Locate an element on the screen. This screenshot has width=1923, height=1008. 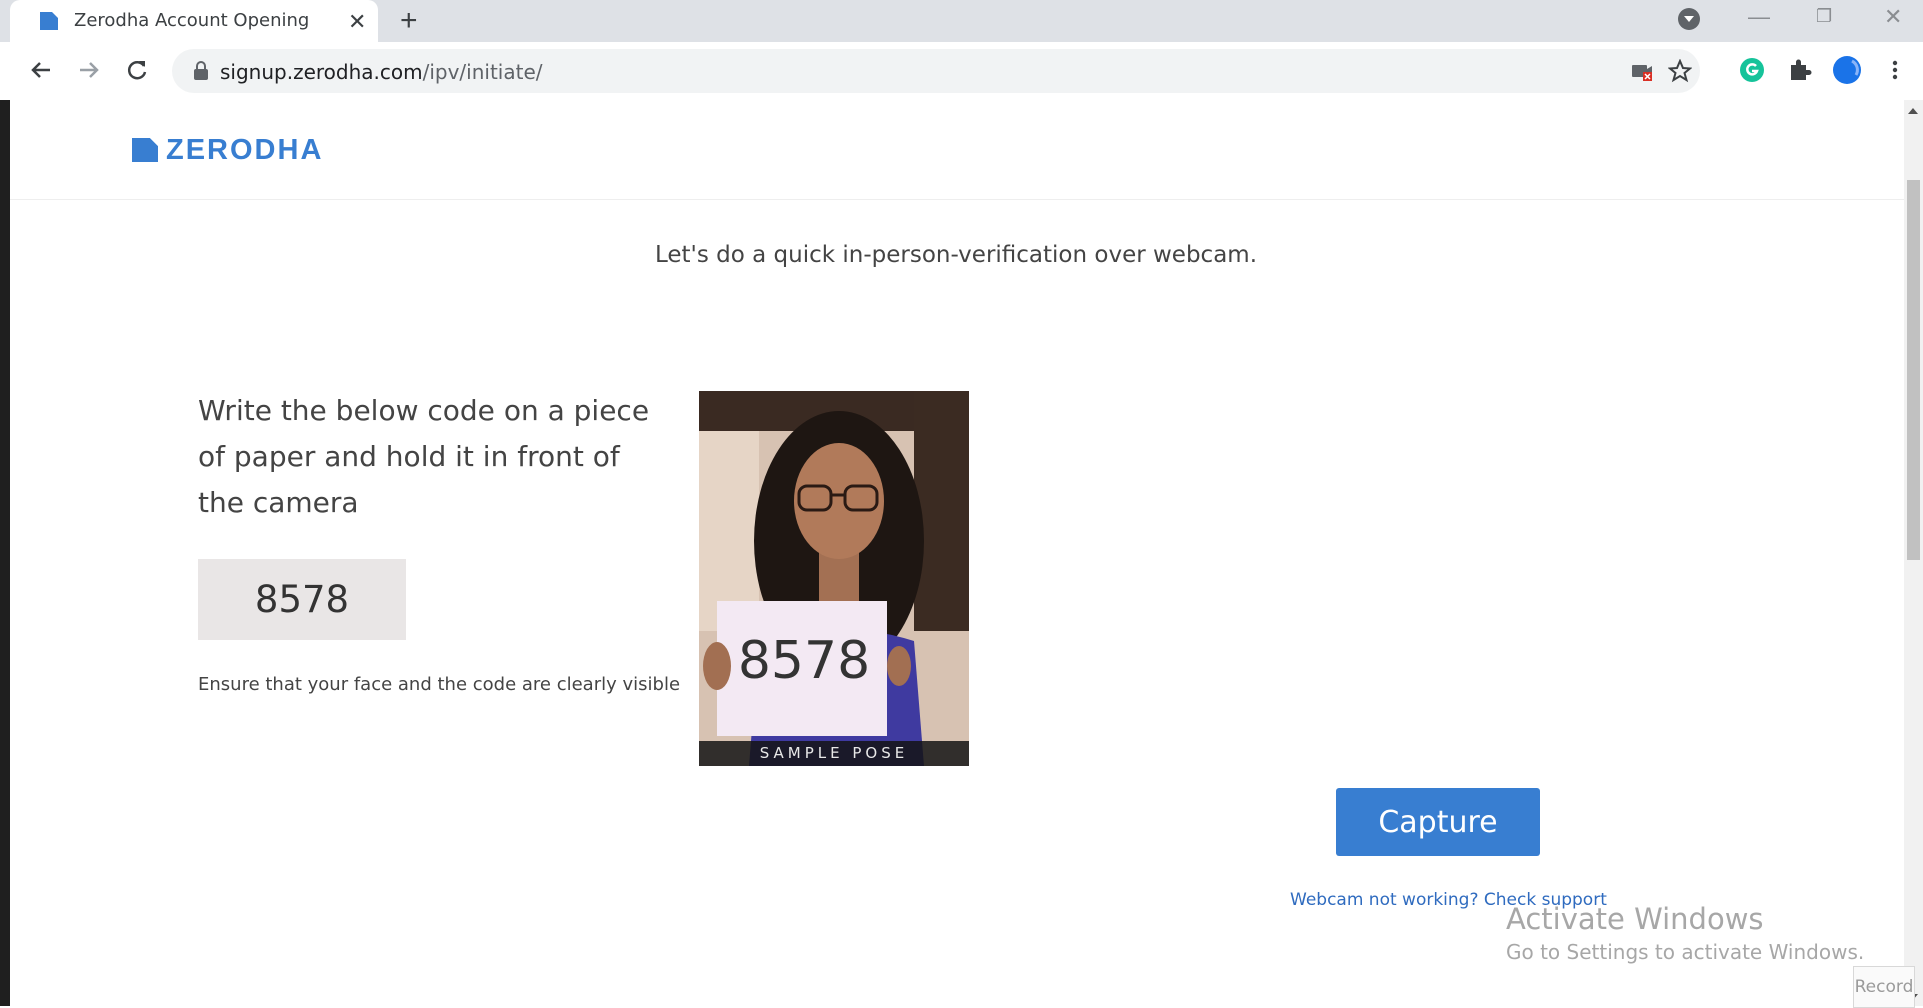
url-path: /ipv/initiate/ is located at coordinates (482, 72).